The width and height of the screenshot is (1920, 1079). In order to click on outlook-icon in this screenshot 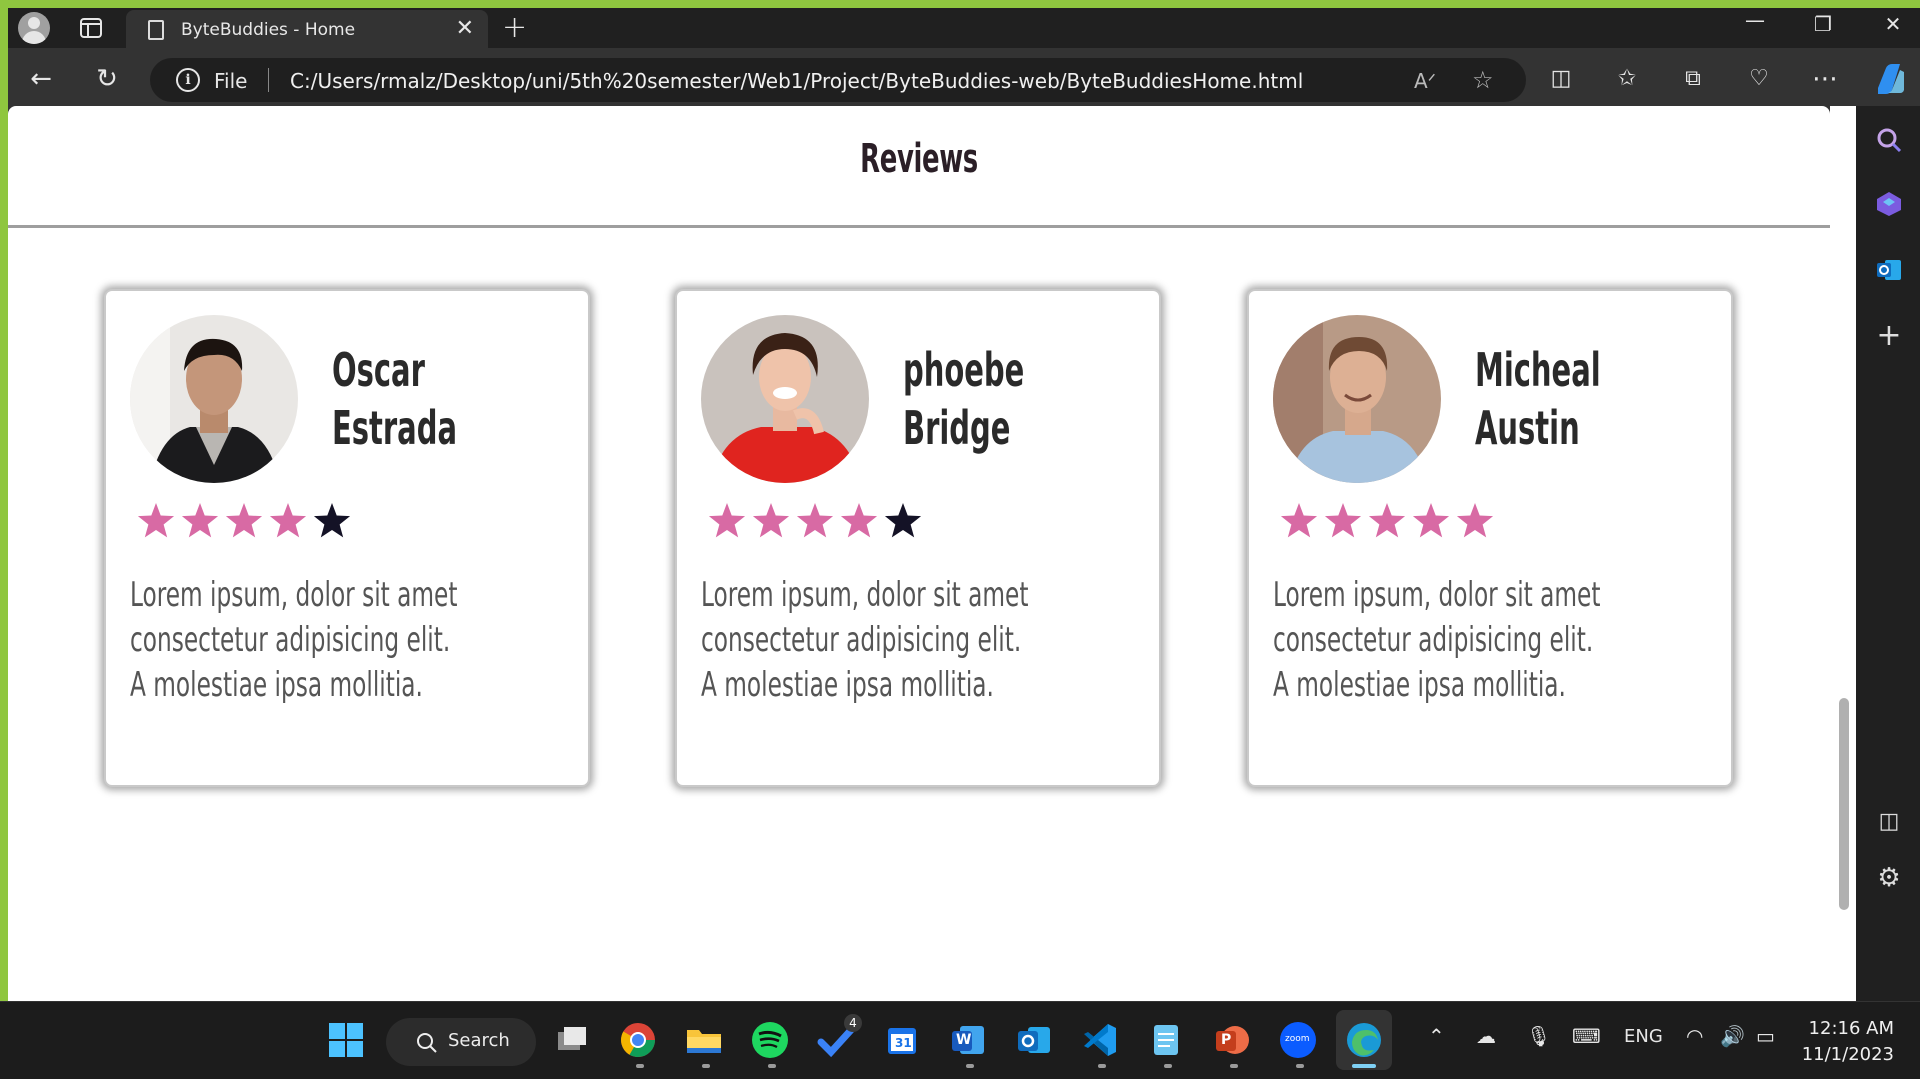, I will do `click(1889, 272)`.